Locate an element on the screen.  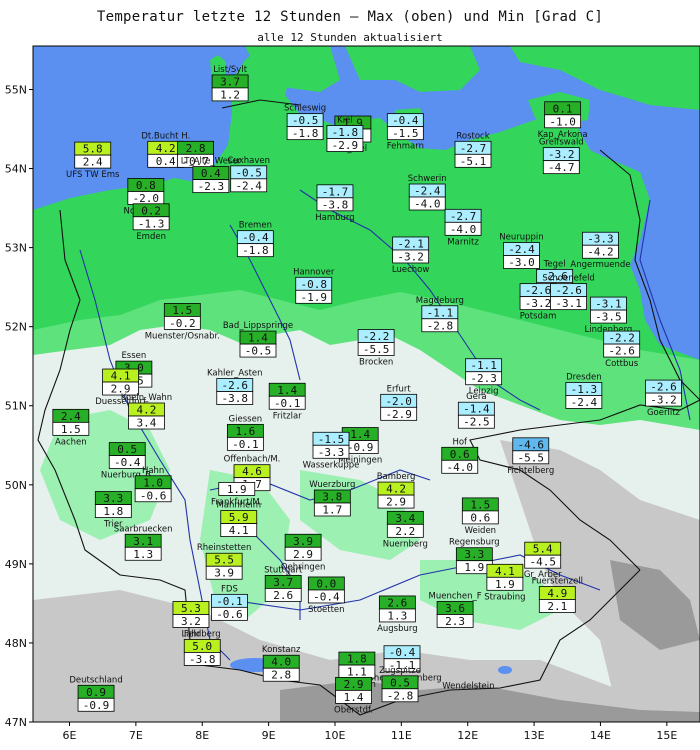
max-temp-value: 0.5 is located at coordinates (400, 682).